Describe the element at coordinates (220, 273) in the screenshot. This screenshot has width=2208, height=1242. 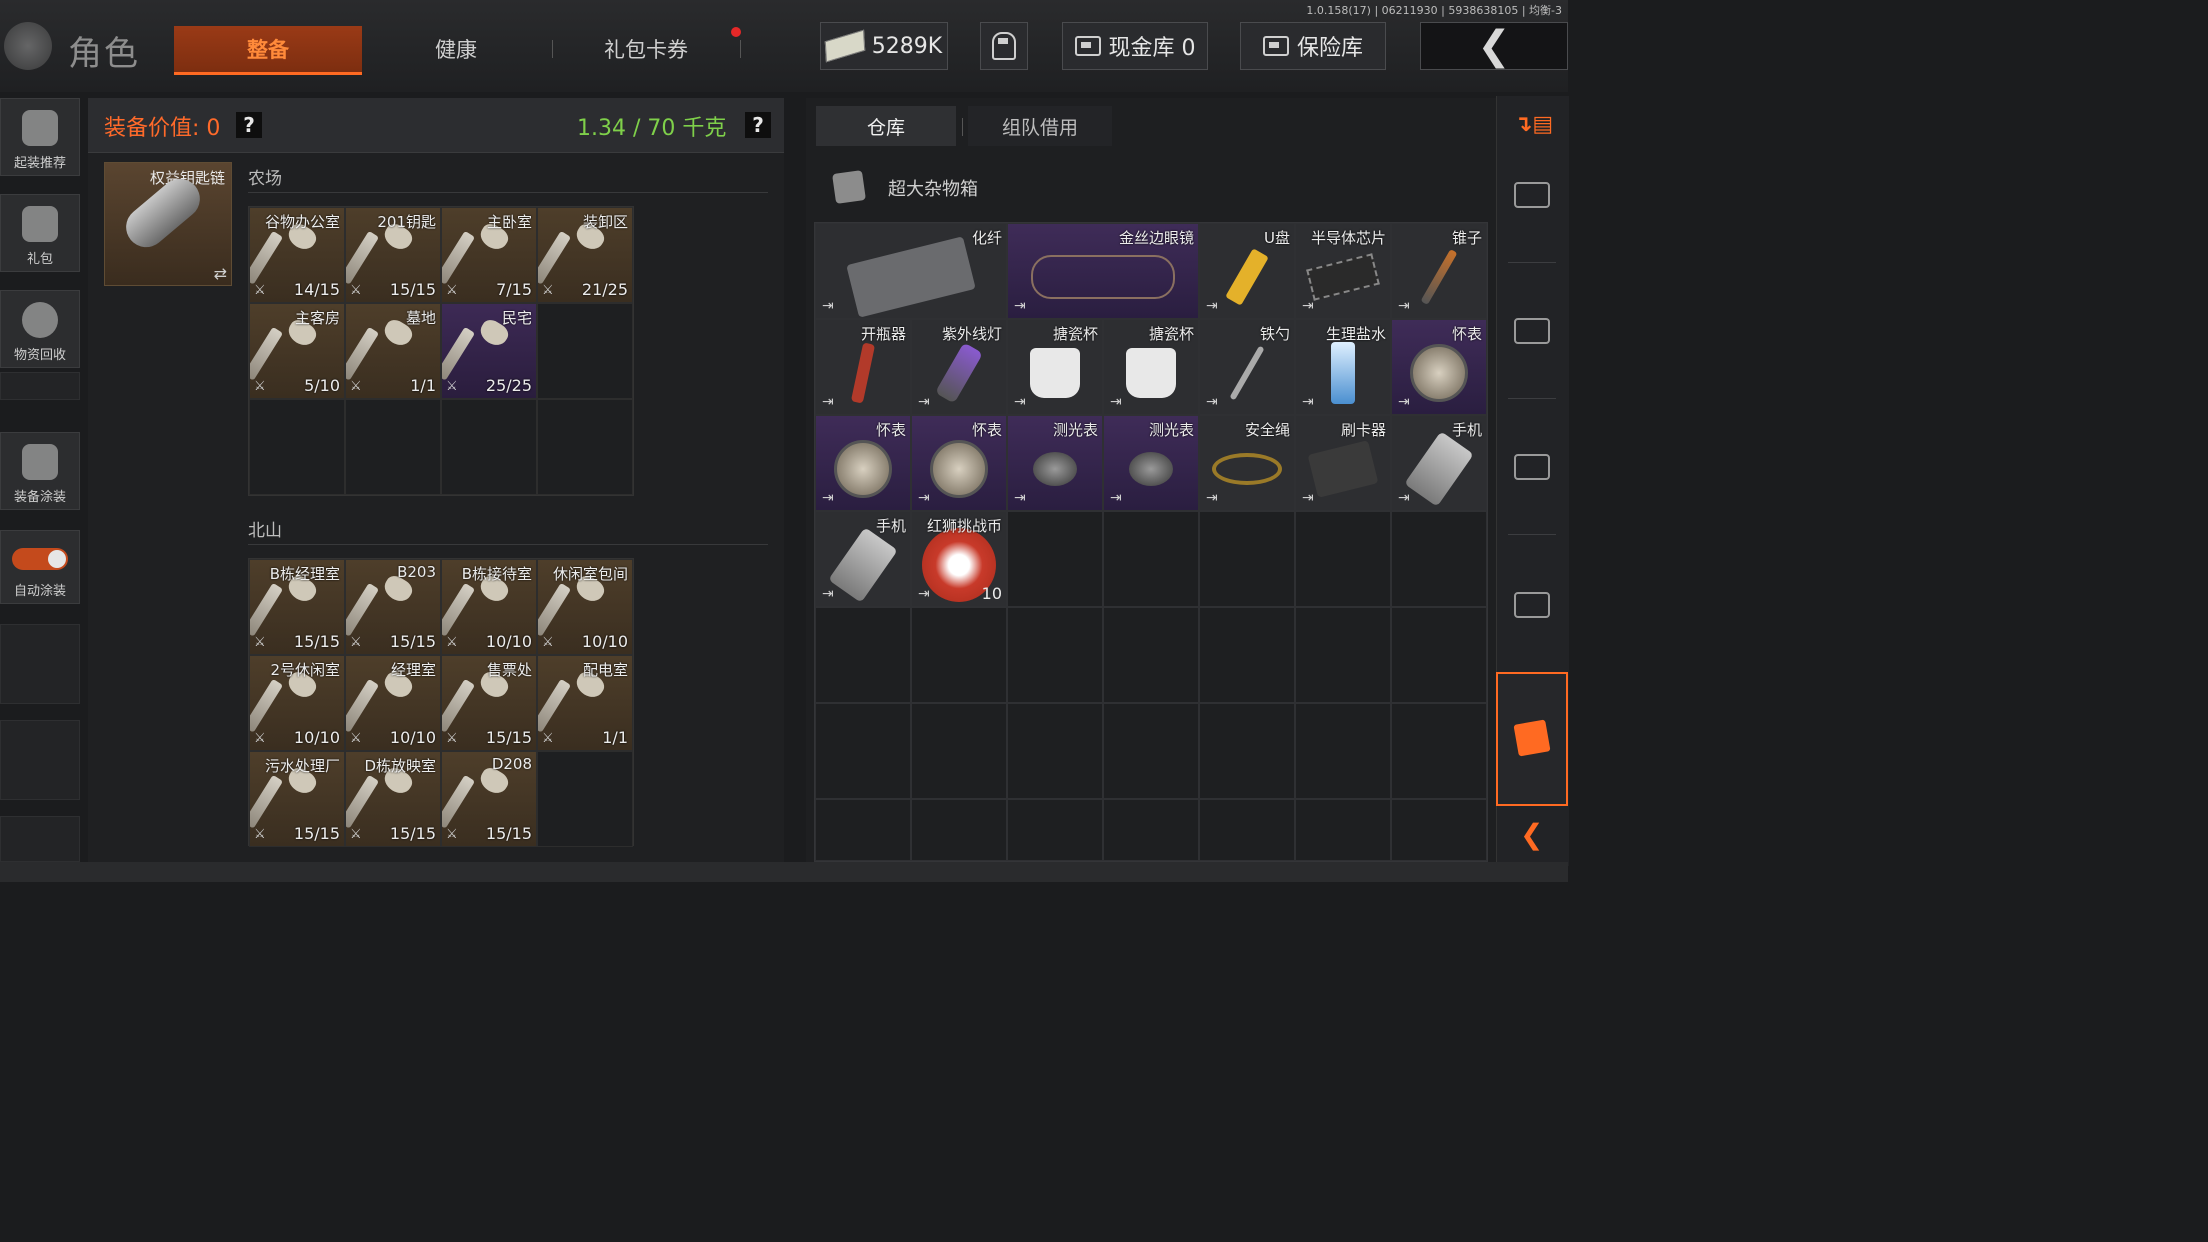
I see `swap-icon: ⇄` at that location.